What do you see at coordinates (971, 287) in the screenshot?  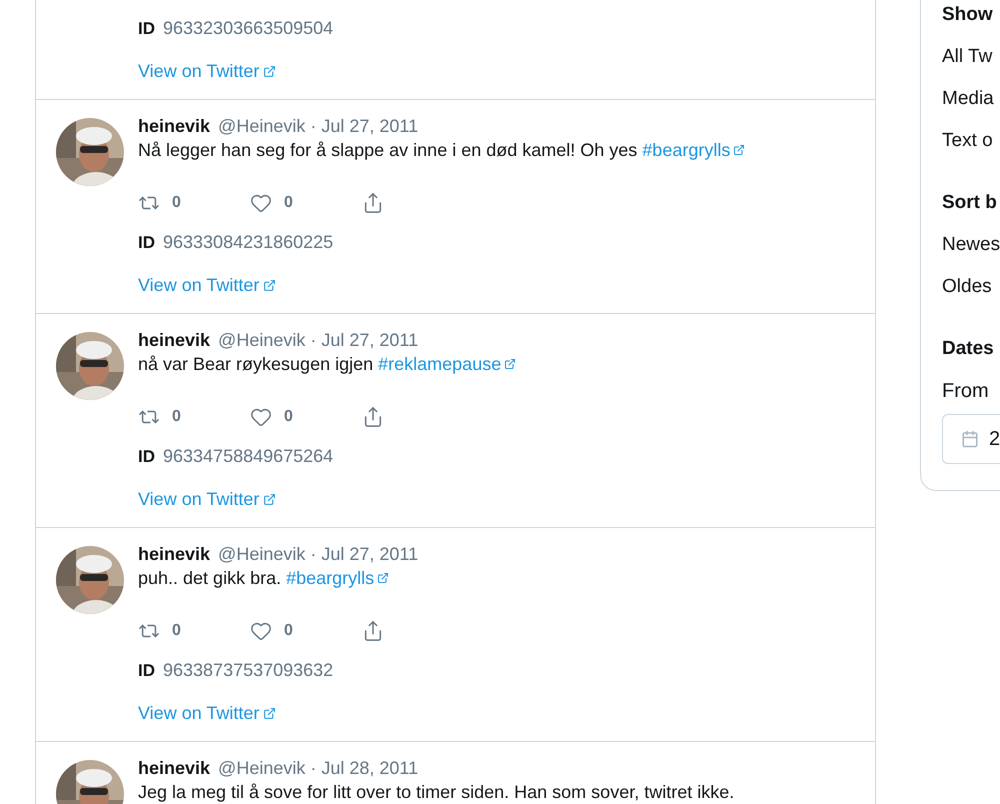 I see `filter-option: Oldes` at bounding box center [971, 287].